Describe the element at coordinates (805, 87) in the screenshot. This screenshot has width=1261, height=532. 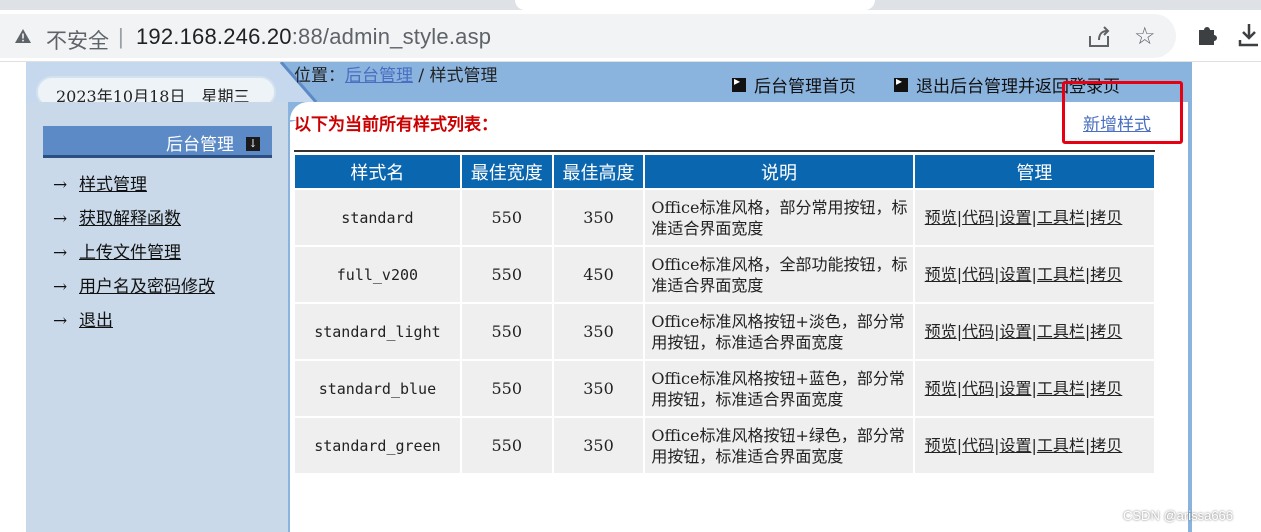
I see `nav-admin-home-label: 后台管理首页` at that location.